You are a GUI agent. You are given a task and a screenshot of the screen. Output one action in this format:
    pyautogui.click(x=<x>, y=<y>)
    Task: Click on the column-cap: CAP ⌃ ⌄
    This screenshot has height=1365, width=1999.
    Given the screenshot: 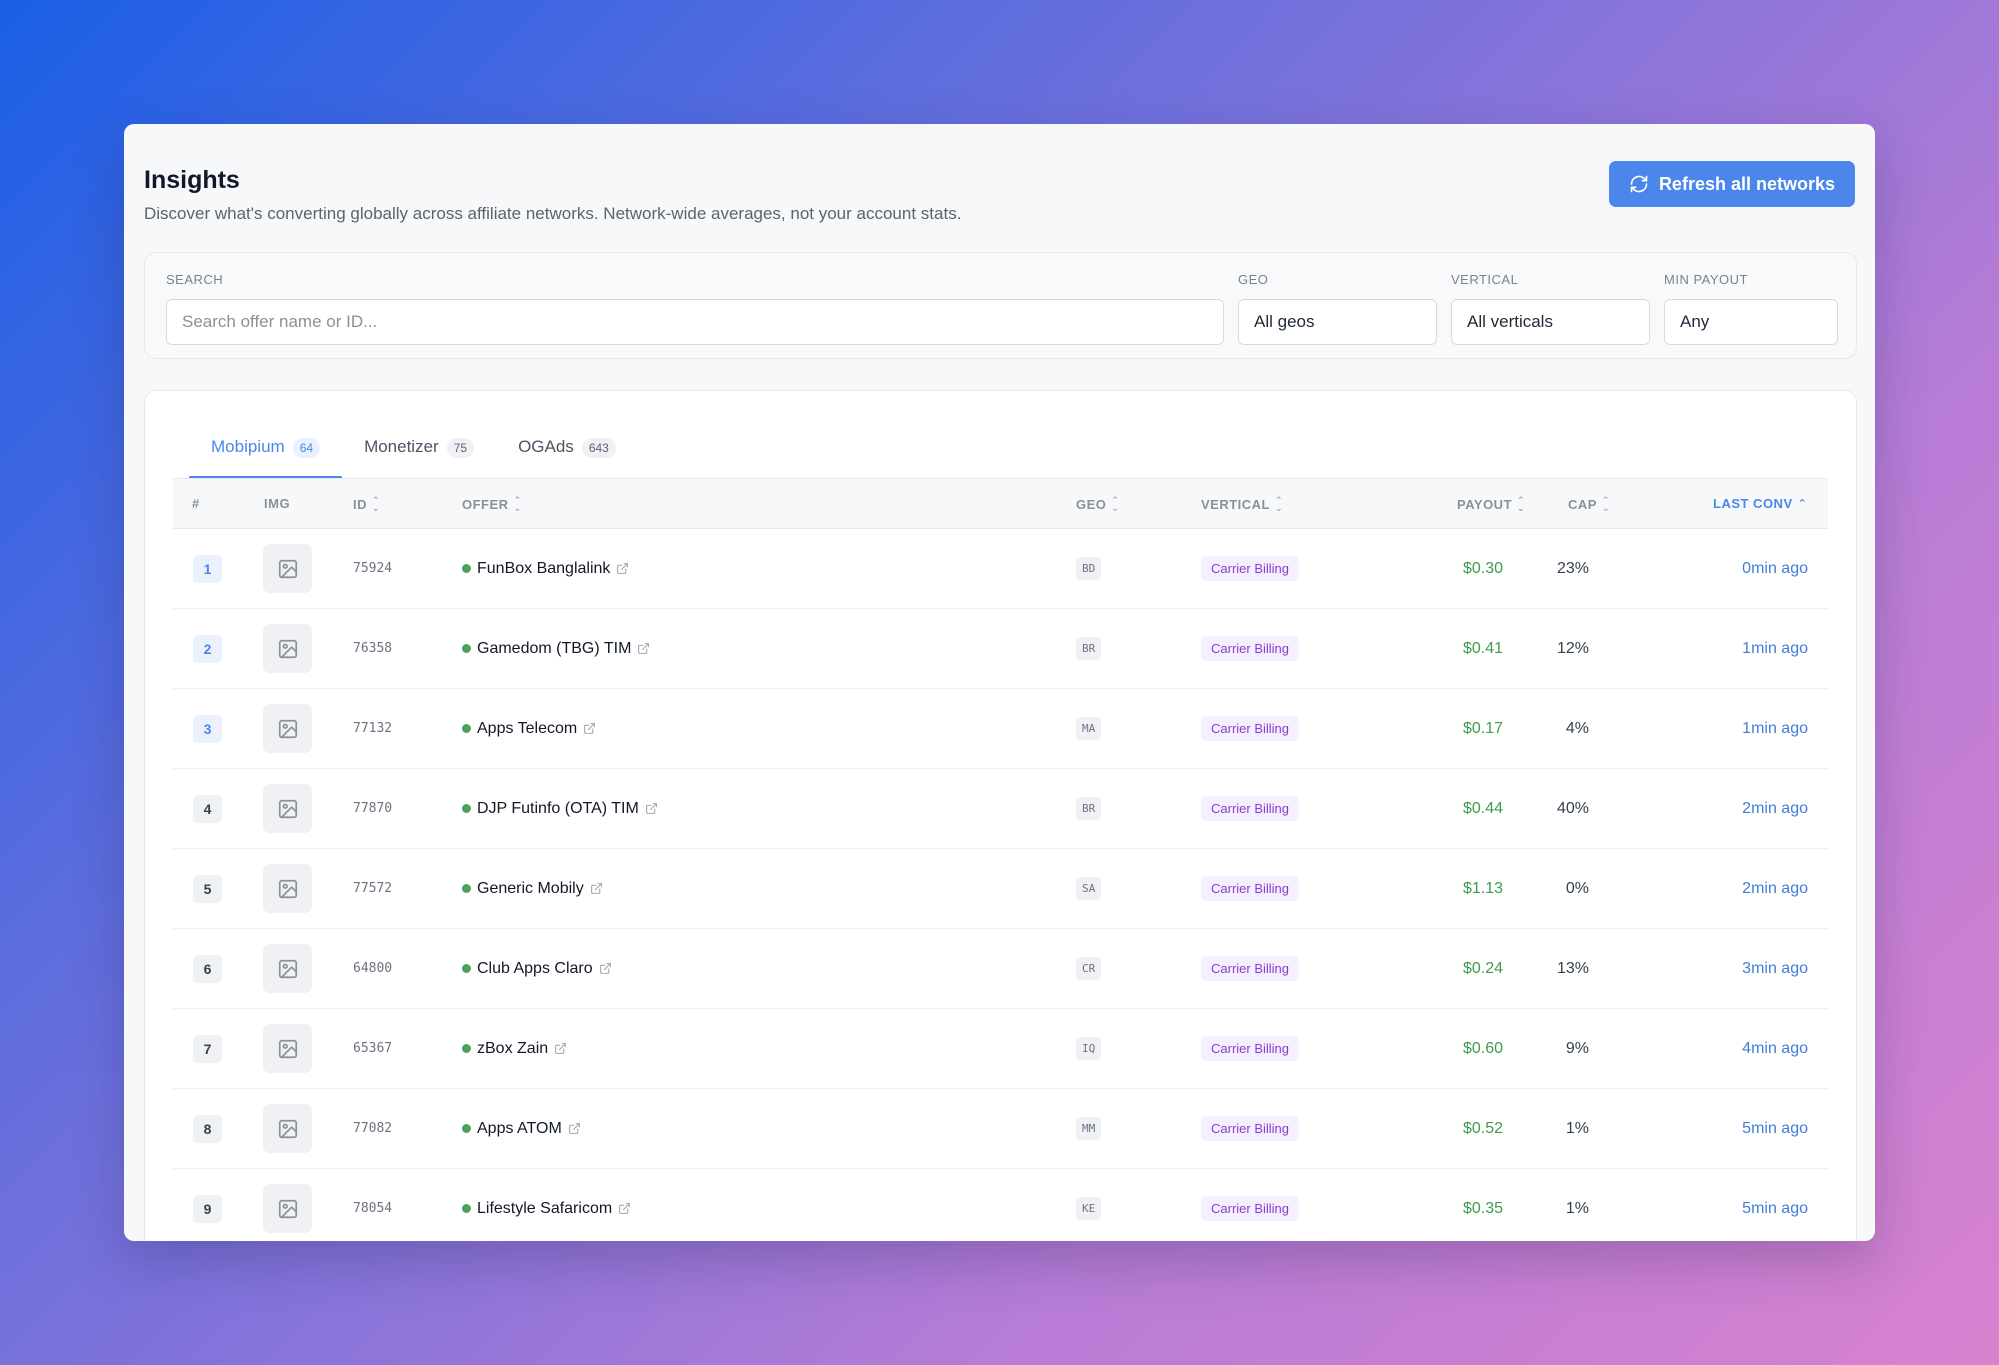 What is the action you would take?
    pyautogui.click(x=1589, y=504)
    